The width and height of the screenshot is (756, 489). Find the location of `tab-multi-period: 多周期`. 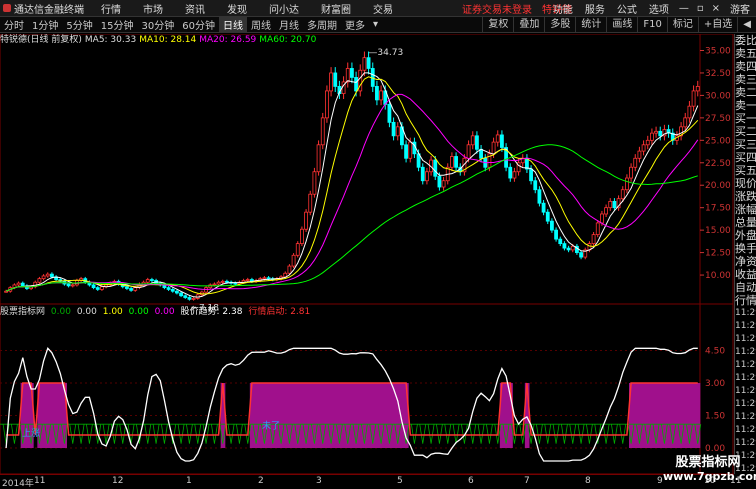

tab-multi-period: 多周期 is located at coordinates (322, 24).